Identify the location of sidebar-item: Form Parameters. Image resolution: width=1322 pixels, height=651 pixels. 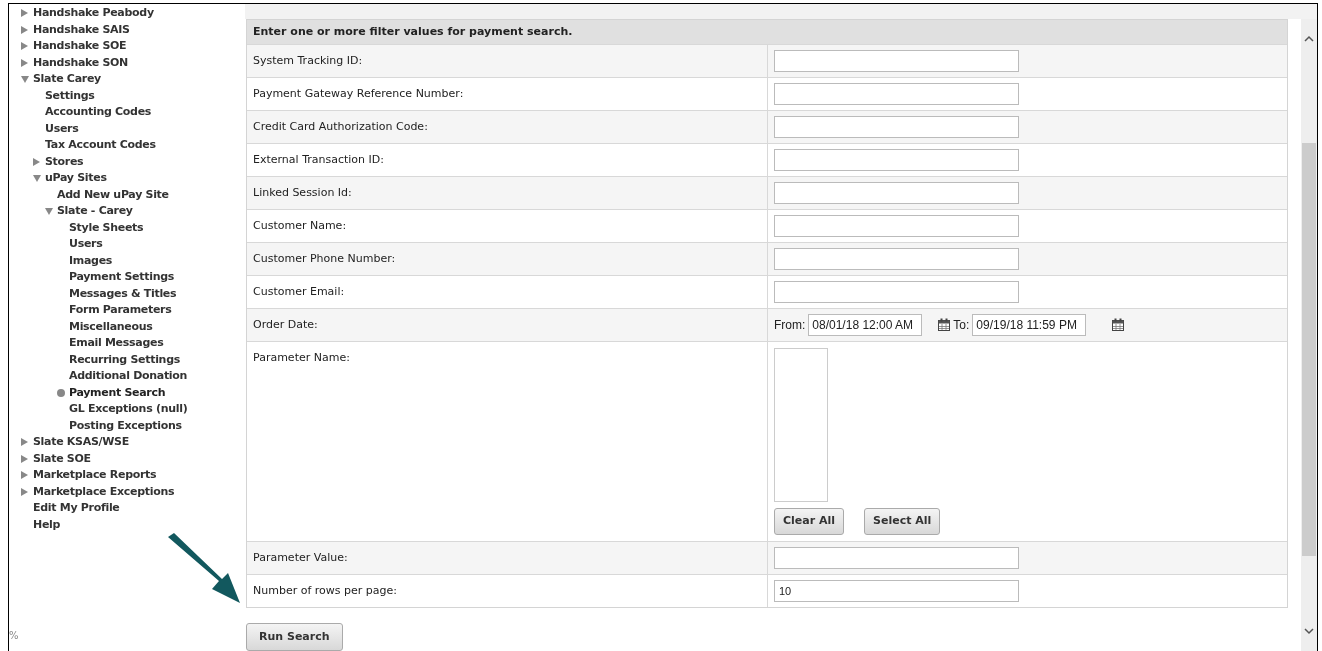
(120, 310).